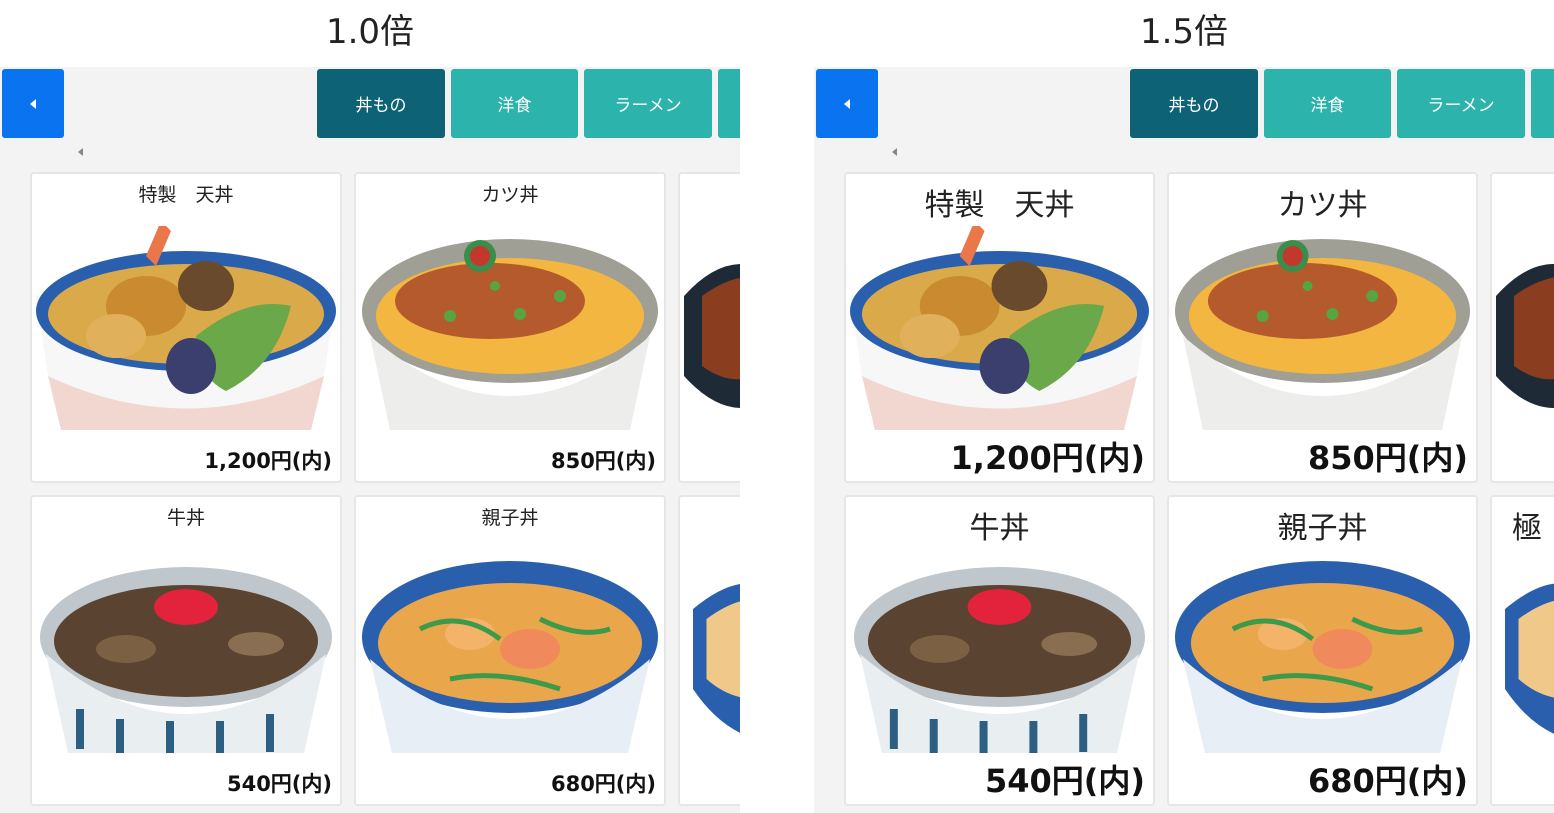 This screenshot has height=813, width=1554. I want to click on zoom-label-1-5x: 1.5倍, so click(1184, 32).